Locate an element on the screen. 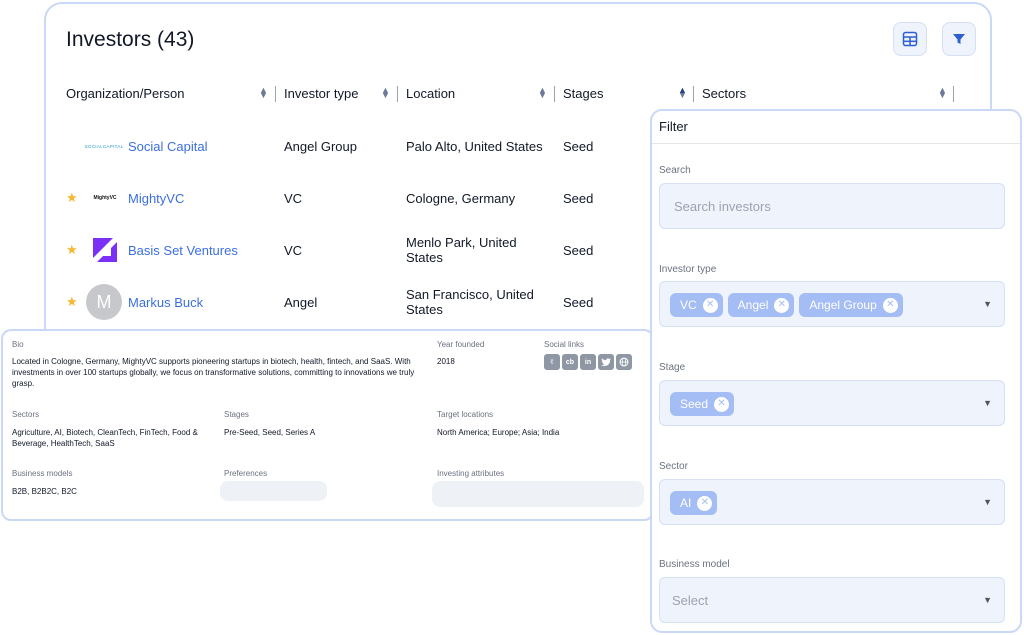  target-locations-value: North America; Europe; Asia; India is located at coordinates (498, 432).